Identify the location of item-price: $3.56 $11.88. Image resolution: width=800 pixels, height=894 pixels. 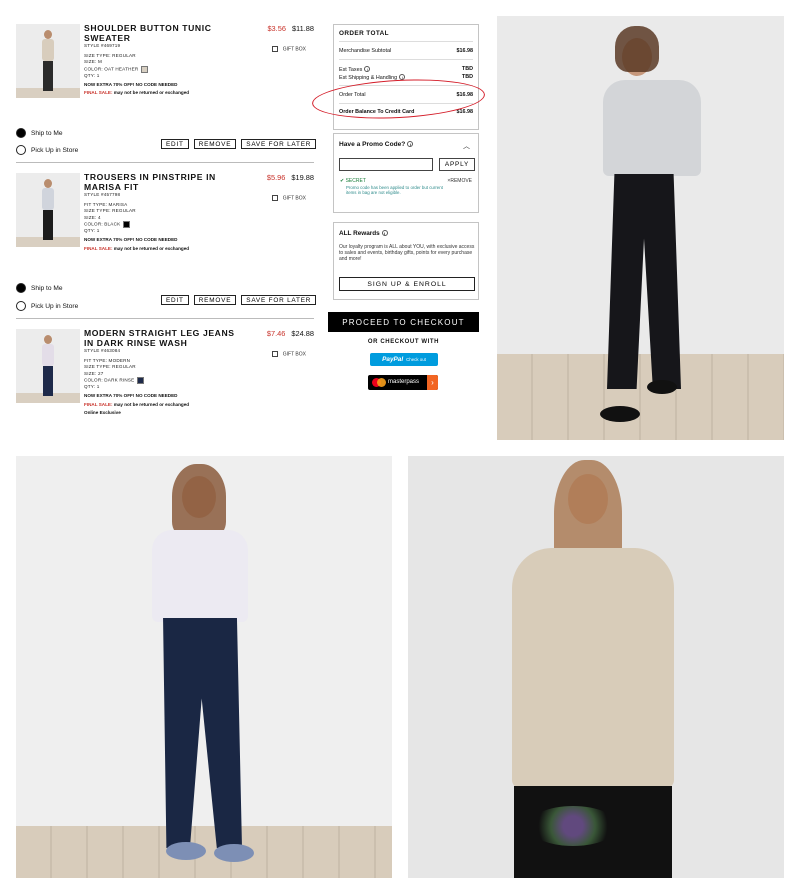
(290, 28).